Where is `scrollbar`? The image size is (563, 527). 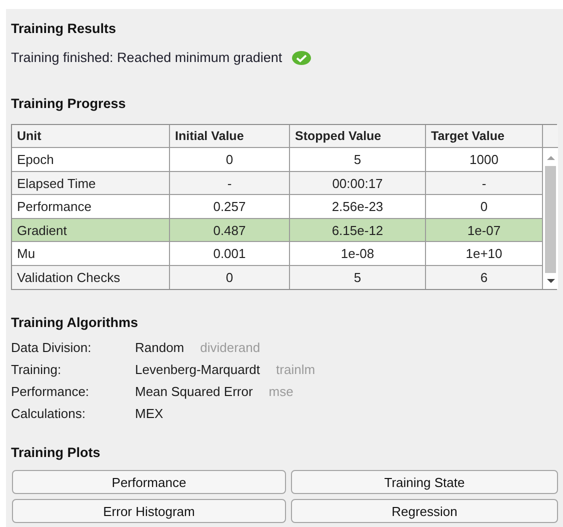 scrollbar is located at coordinates (550, 218).